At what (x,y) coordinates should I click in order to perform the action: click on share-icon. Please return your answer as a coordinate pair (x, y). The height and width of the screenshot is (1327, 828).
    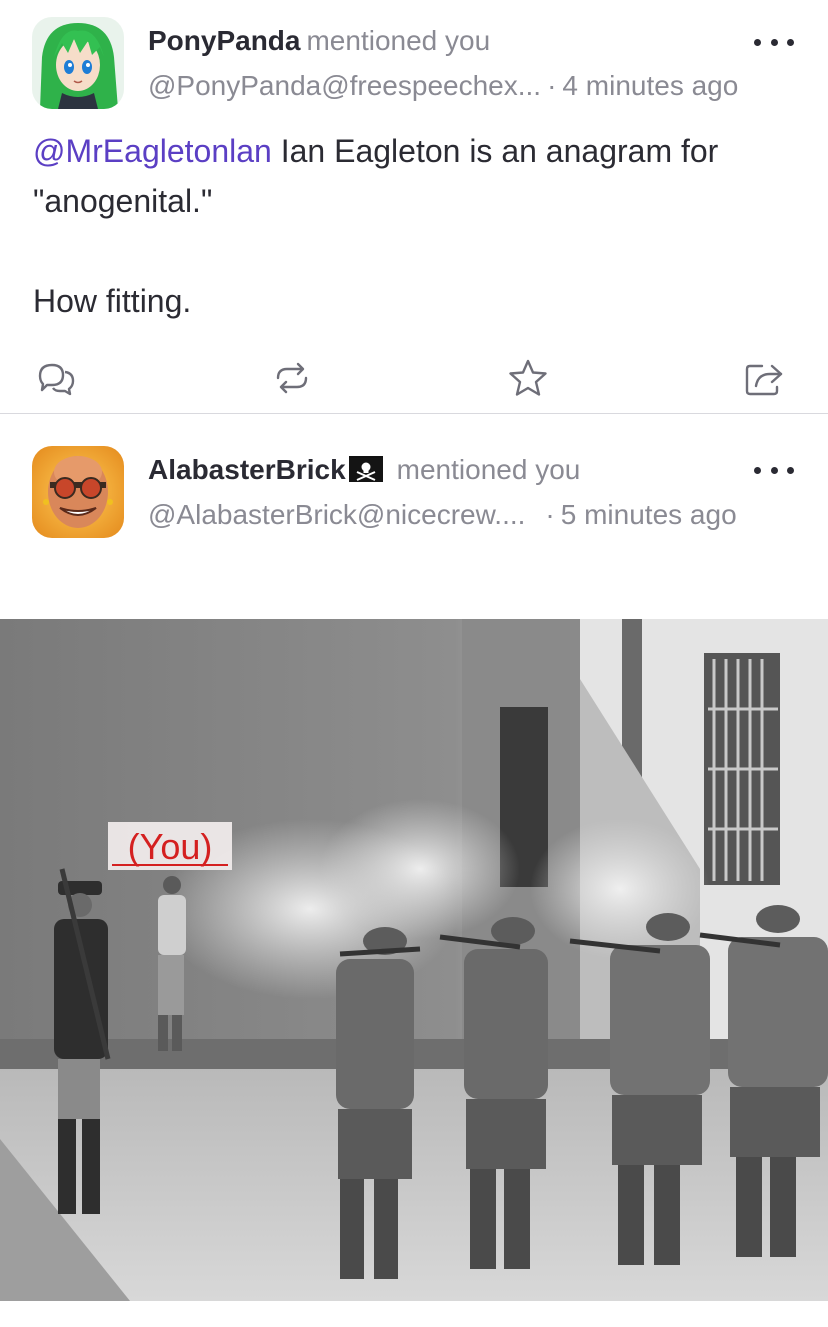
    Looking at the image, I should click on (764, 378).